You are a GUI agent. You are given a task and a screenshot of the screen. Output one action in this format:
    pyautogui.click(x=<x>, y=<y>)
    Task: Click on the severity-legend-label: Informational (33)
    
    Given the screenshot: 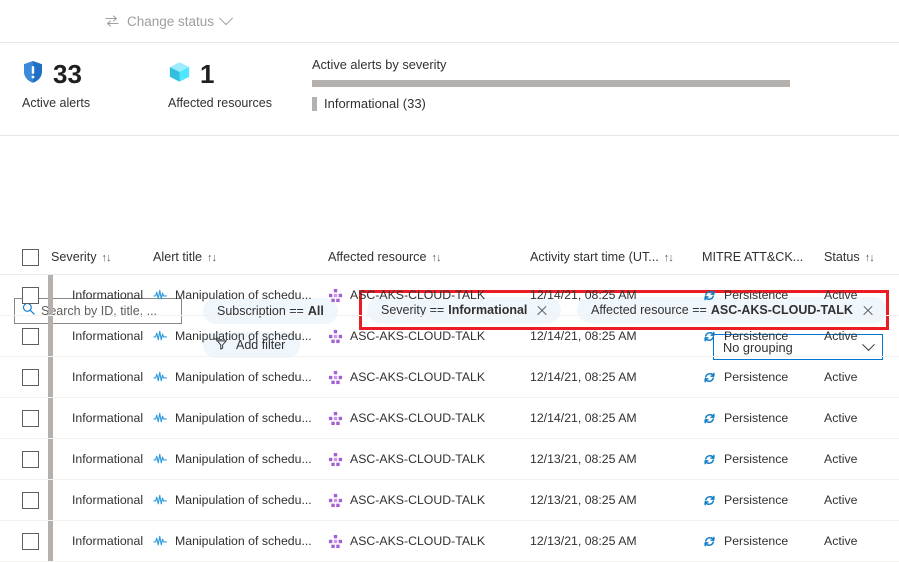 What is the action you would take?
    pyautogui.click(x=375, y=103)
    